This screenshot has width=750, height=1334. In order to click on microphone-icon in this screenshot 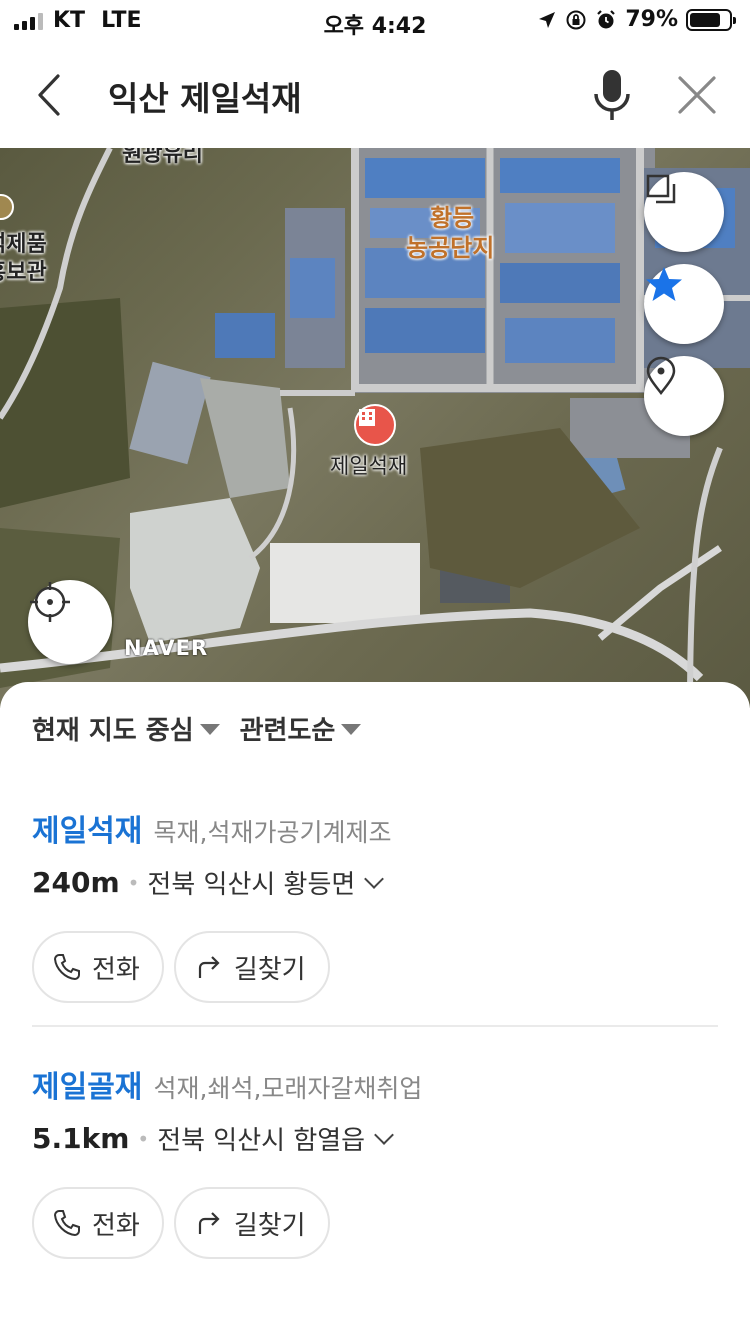, I will do `click(612, 95)`.